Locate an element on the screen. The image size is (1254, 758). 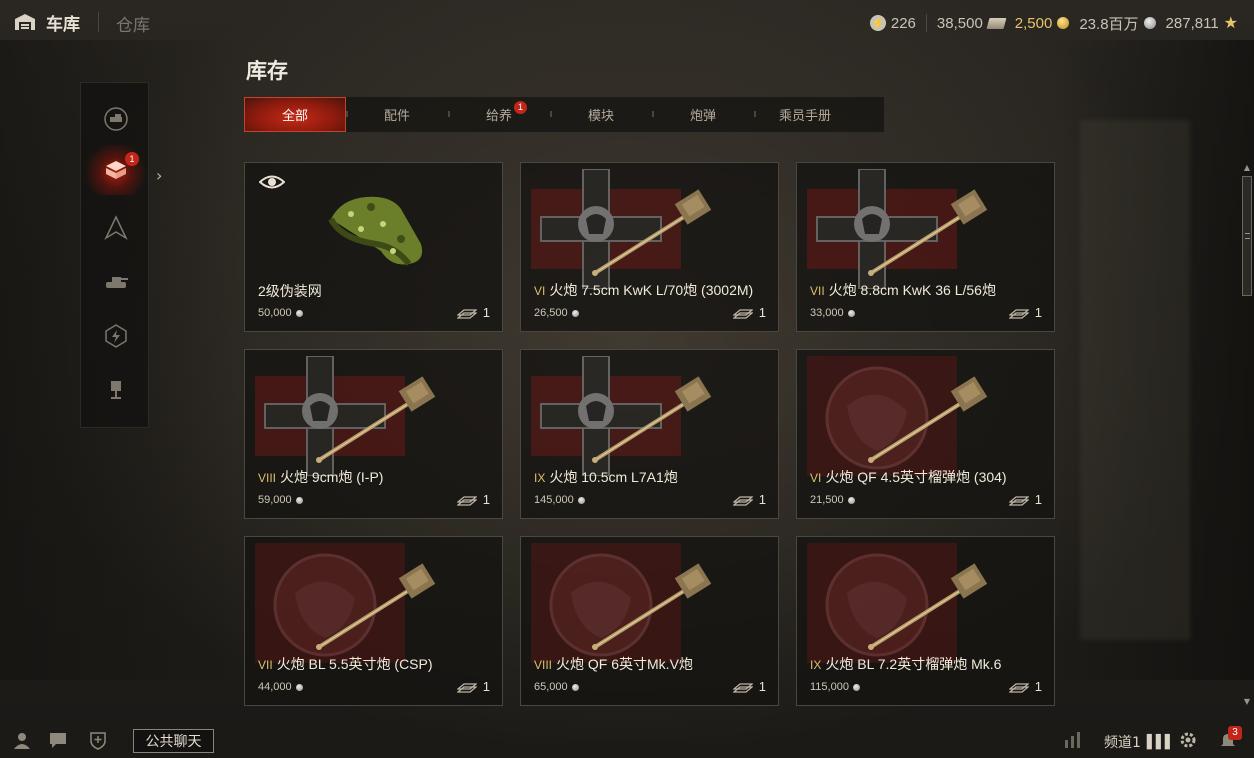
nav-garage-label: 车库 is located at coordinates (63, 24).